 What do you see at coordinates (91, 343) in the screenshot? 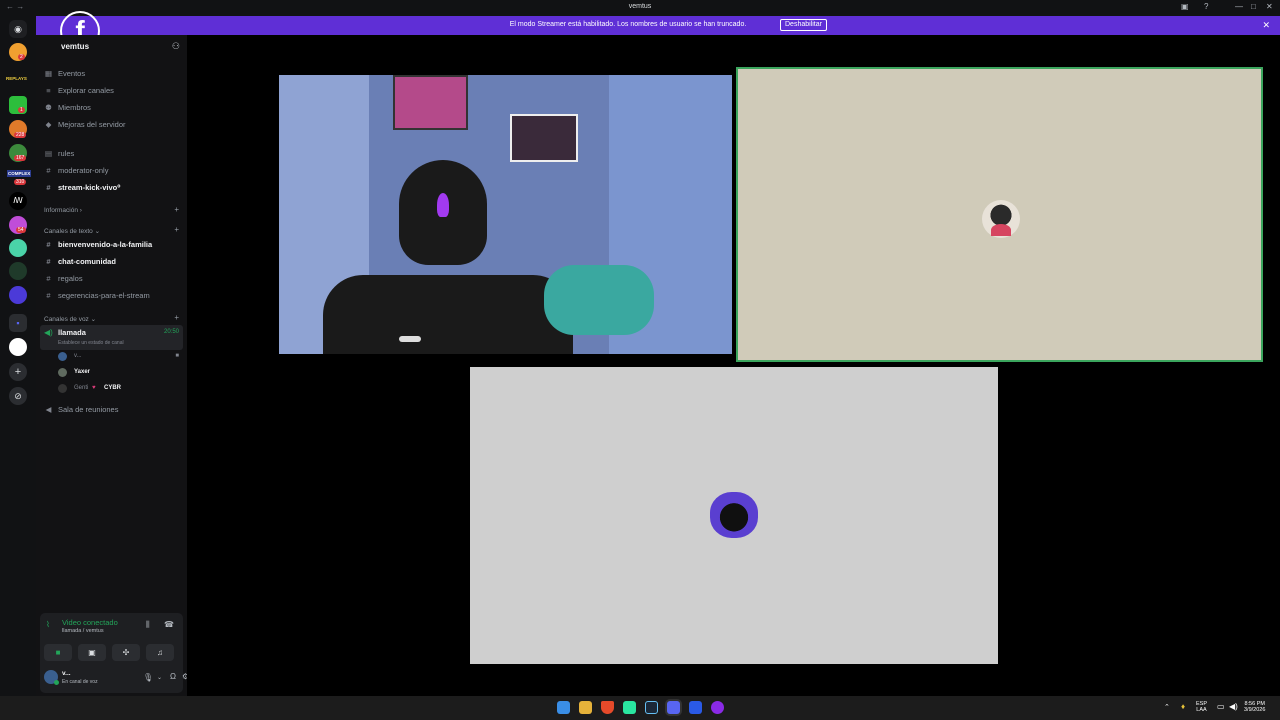
I see `channel-status-hint: Establece un estado de canal` at bounding box center [91, 343].